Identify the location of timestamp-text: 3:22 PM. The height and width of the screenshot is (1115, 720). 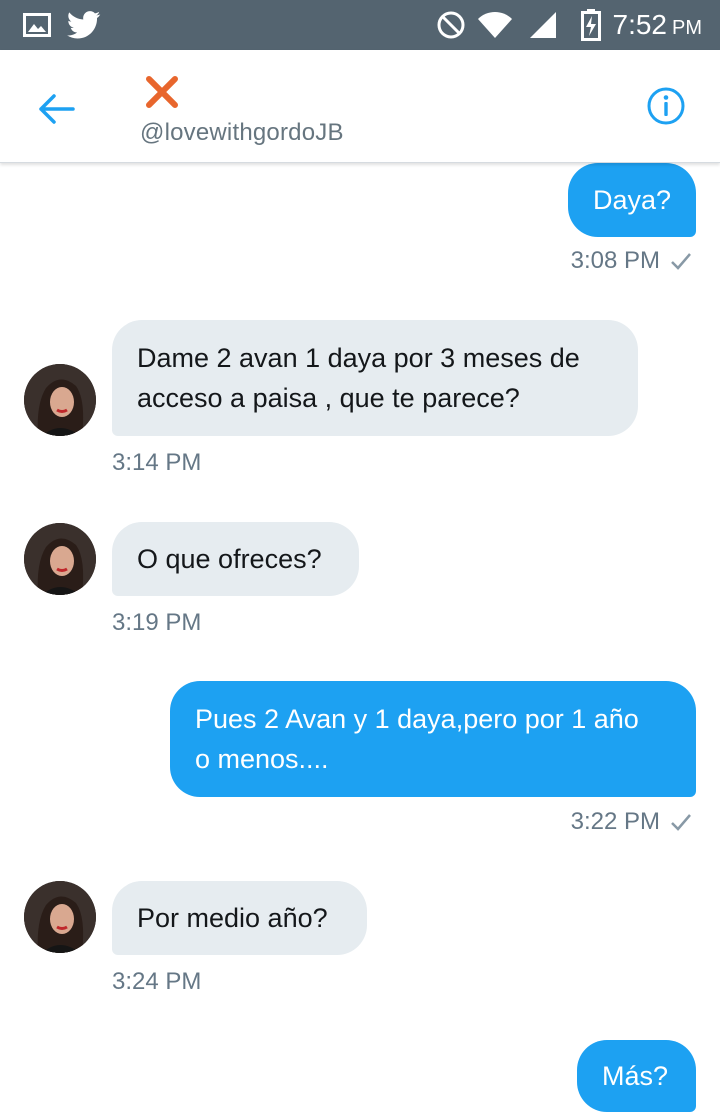
(615, 821).